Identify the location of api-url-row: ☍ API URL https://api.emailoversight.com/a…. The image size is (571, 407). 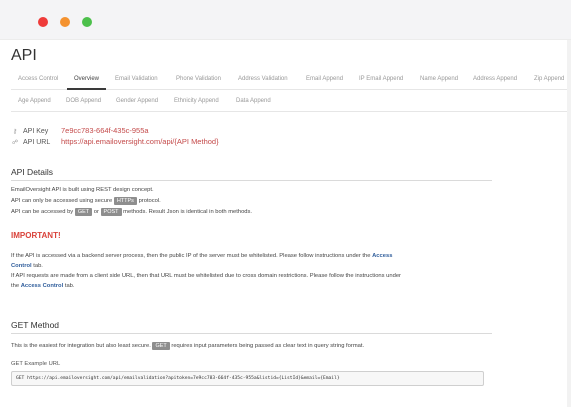
(115, 141).